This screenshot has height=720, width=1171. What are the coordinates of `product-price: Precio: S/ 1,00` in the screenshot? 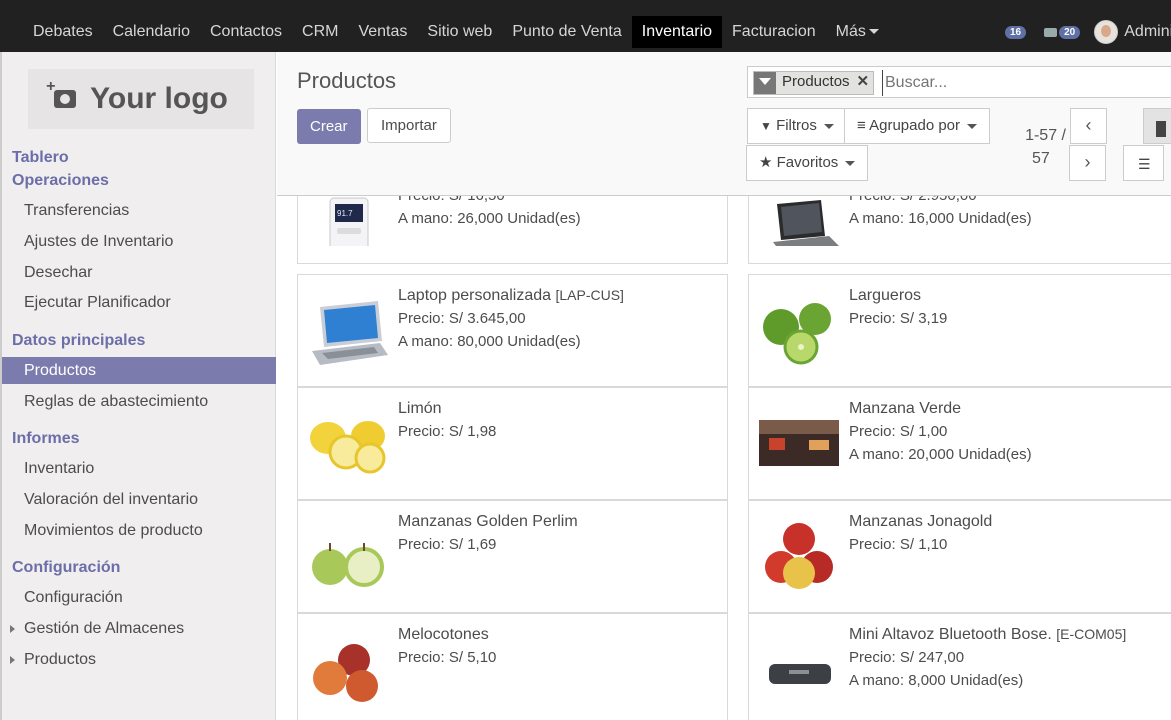 It's located at (898, 431).